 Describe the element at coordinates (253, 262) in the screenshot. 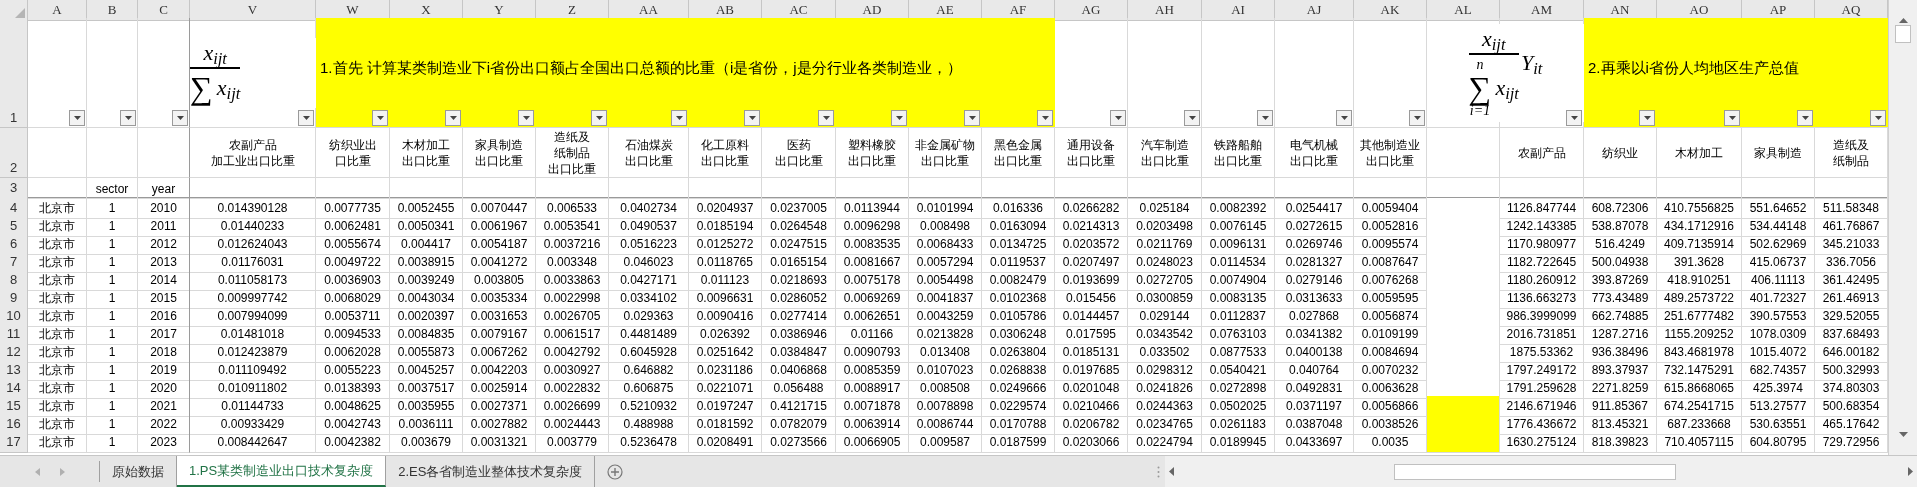

I see `table-cell: 0.01176031` at that location.